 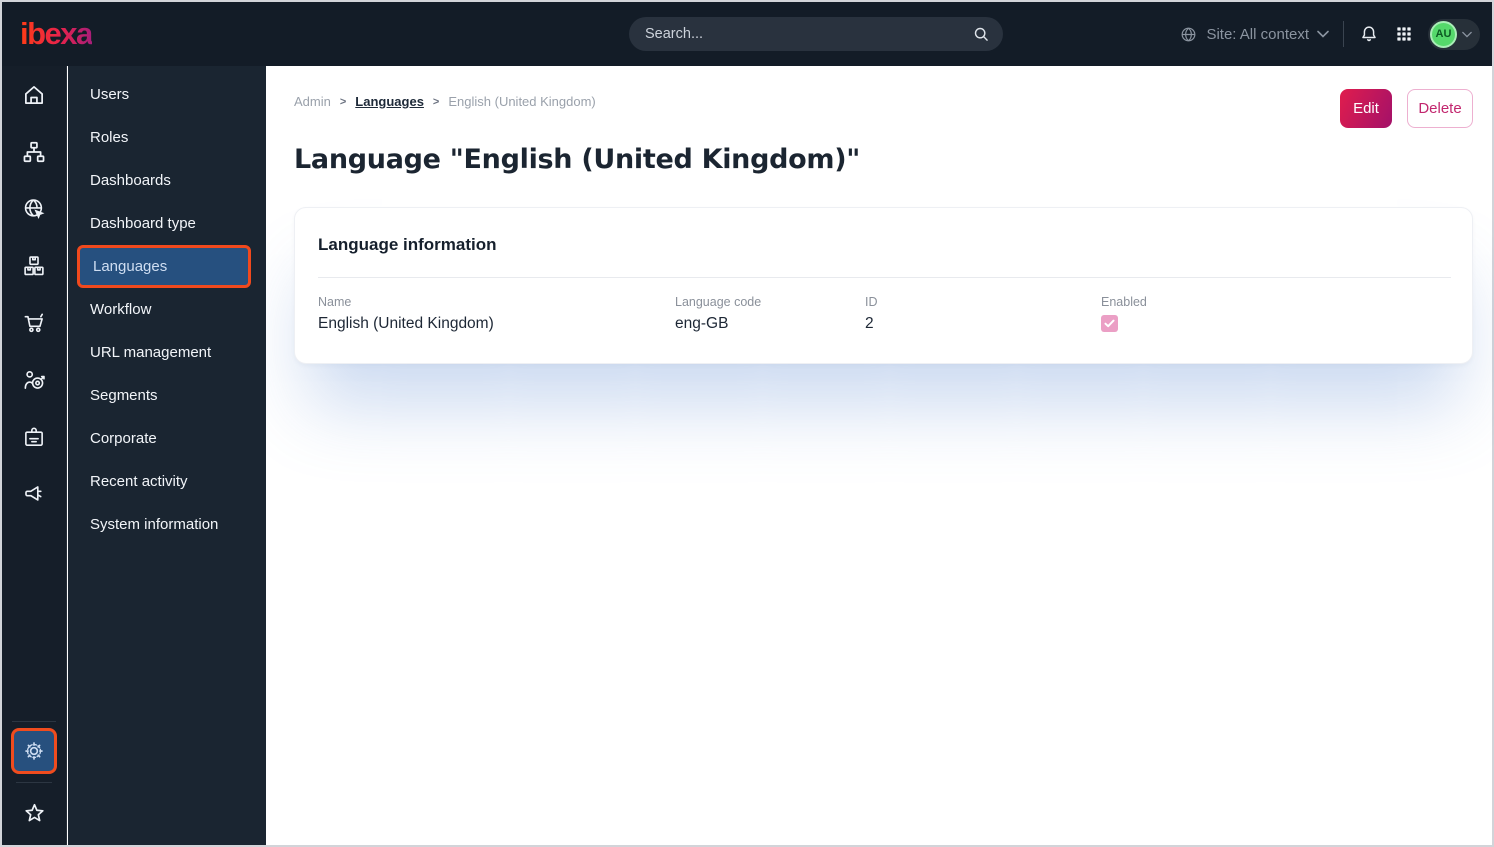 I want to click on field-label: Name, so click(x=335, y=302).